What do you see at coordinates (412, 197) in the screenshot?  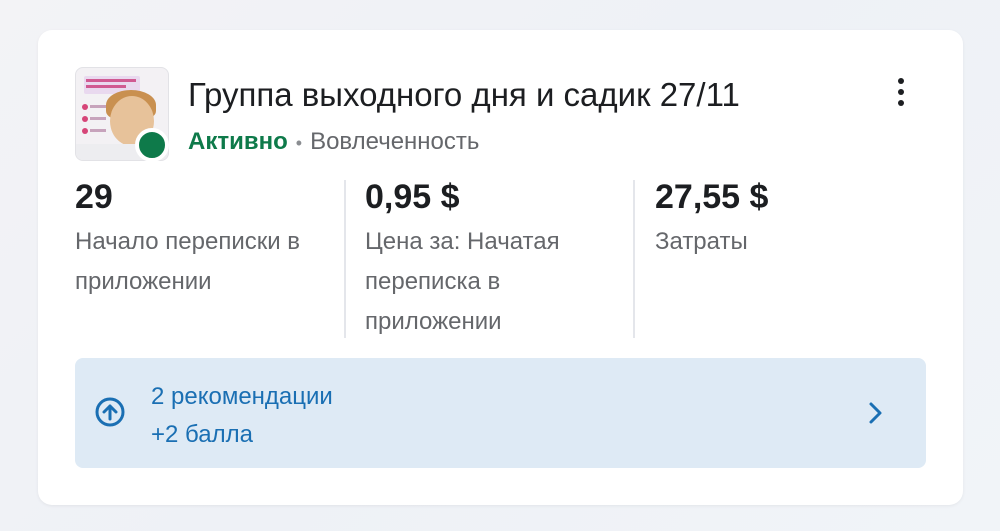 I see `metric-value: 0,95 $` at bounding box center [412, 197].